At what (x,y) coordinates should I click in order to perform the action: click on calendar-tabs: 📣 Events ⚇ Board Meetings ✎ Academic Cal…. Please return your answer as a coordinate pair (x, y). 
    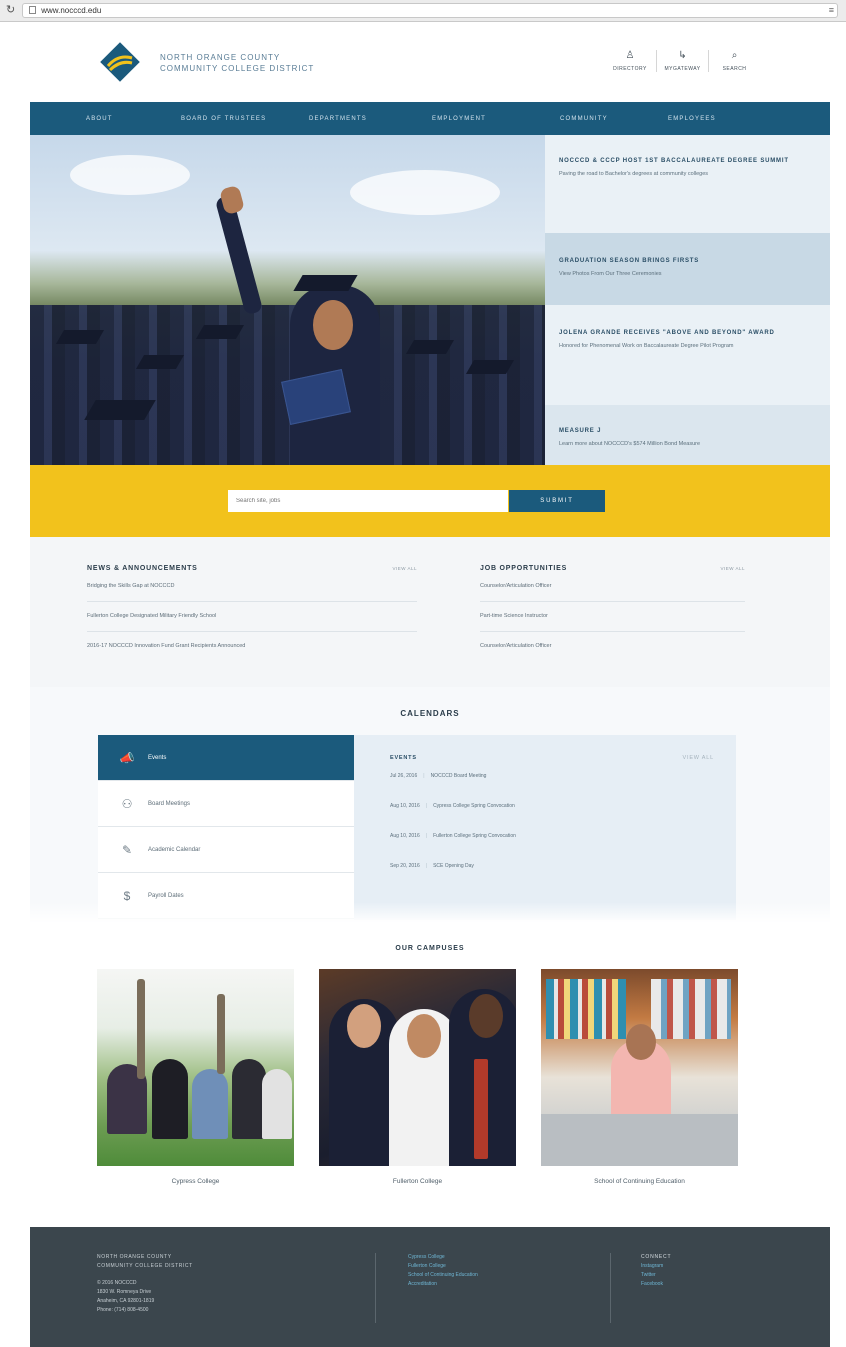
    Looking at the image, I should click on (231, 827).